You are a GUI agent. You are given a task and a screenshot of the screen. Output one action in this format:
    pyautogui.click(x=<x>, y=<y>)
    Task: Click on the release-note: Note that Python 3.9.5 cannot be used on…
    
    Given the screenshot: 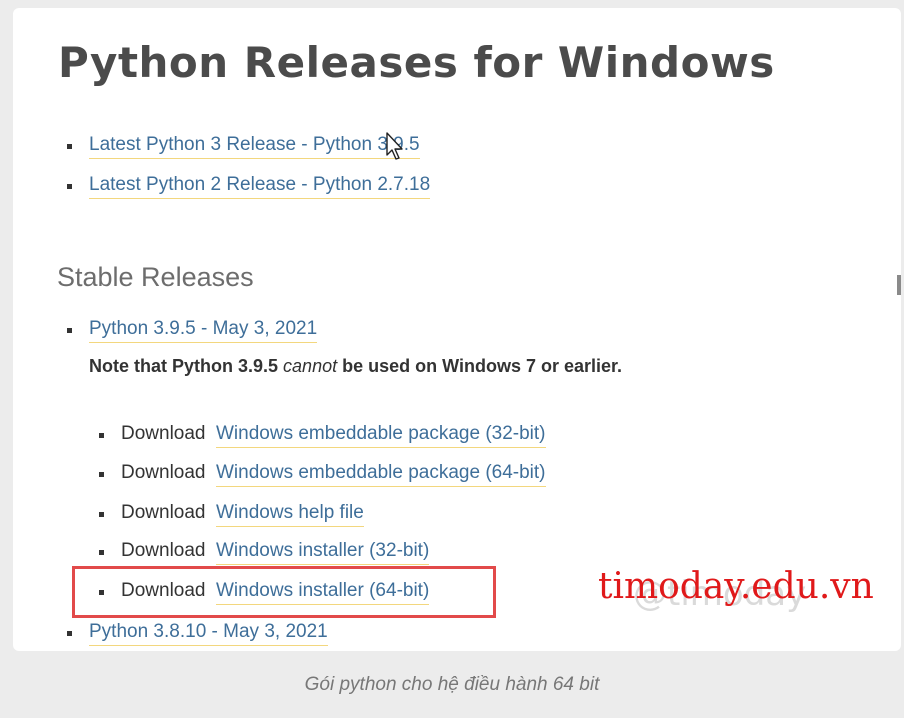 What is the action you would take?
    pyautogui.click(x=355, y=366)
    